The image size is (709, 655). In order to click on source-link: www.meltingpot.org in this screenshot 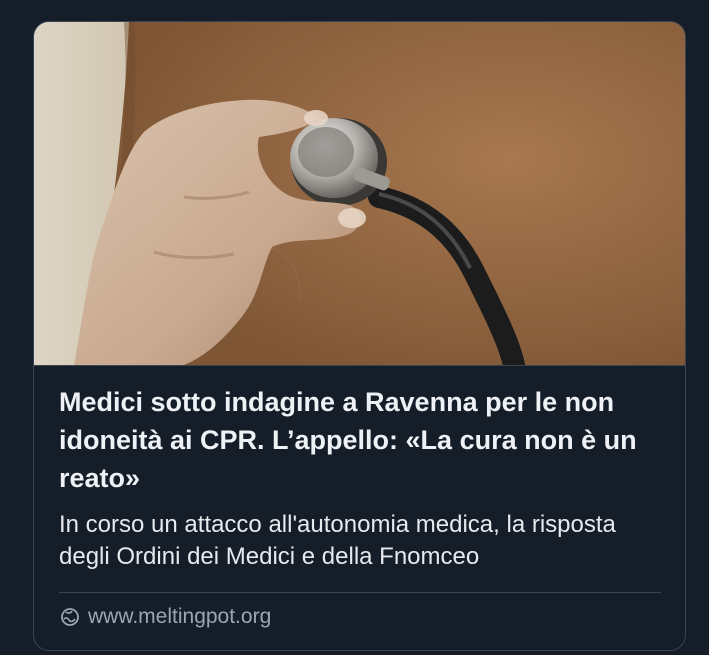, I will do `click(165, 617)`.